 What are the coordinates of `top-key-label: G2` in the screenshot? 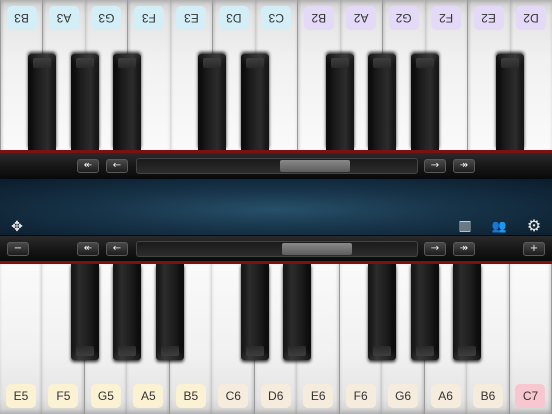 It's located at (403, 18).